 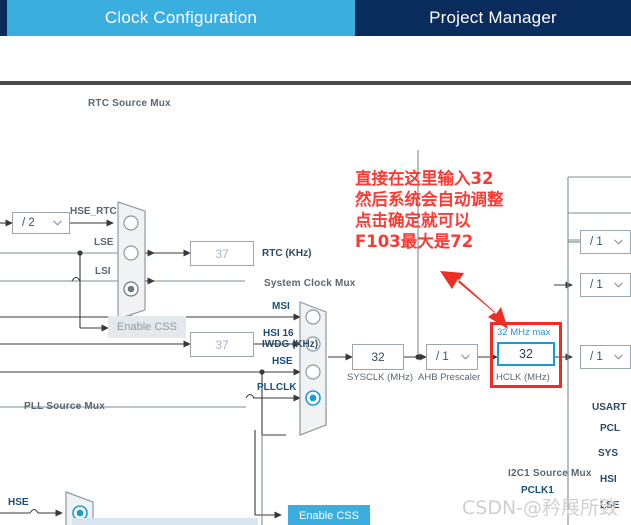 I want to click on iwdg-frequency-value: 37, so click(x=222, y=344).